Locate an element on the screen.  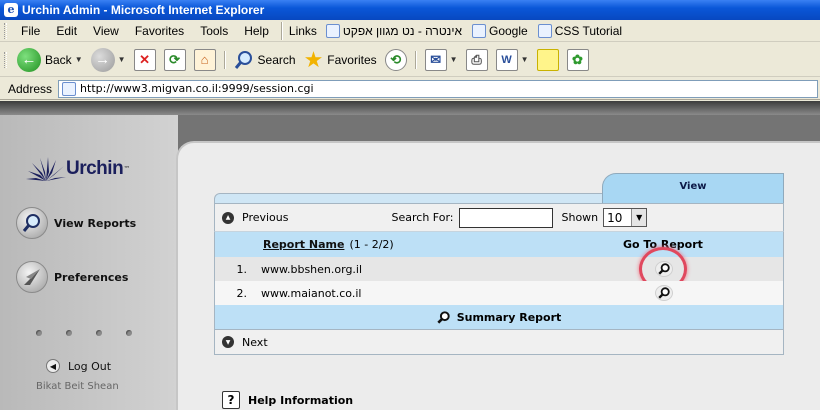
edit-button: W ▼ is located at coordinates (512, 60).